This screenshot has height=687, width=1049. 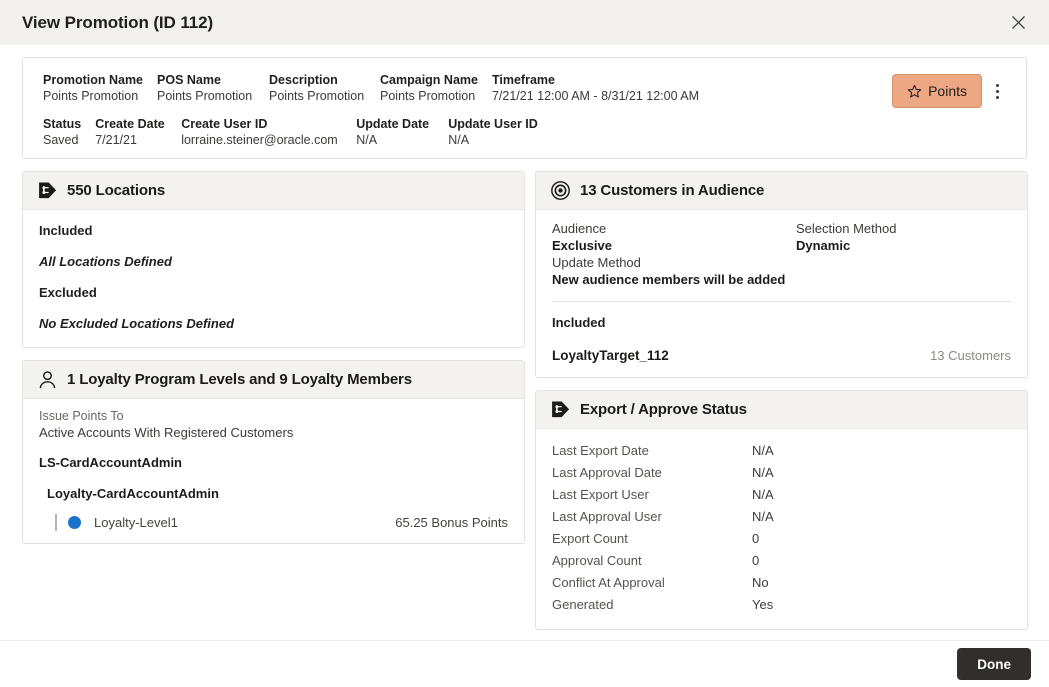 What do you see at coordinates (781, 355) in the screenshot?
I see `audience-target-row: LoyaltyTarget_112 13 Customers` at bounding box center [781, 355].